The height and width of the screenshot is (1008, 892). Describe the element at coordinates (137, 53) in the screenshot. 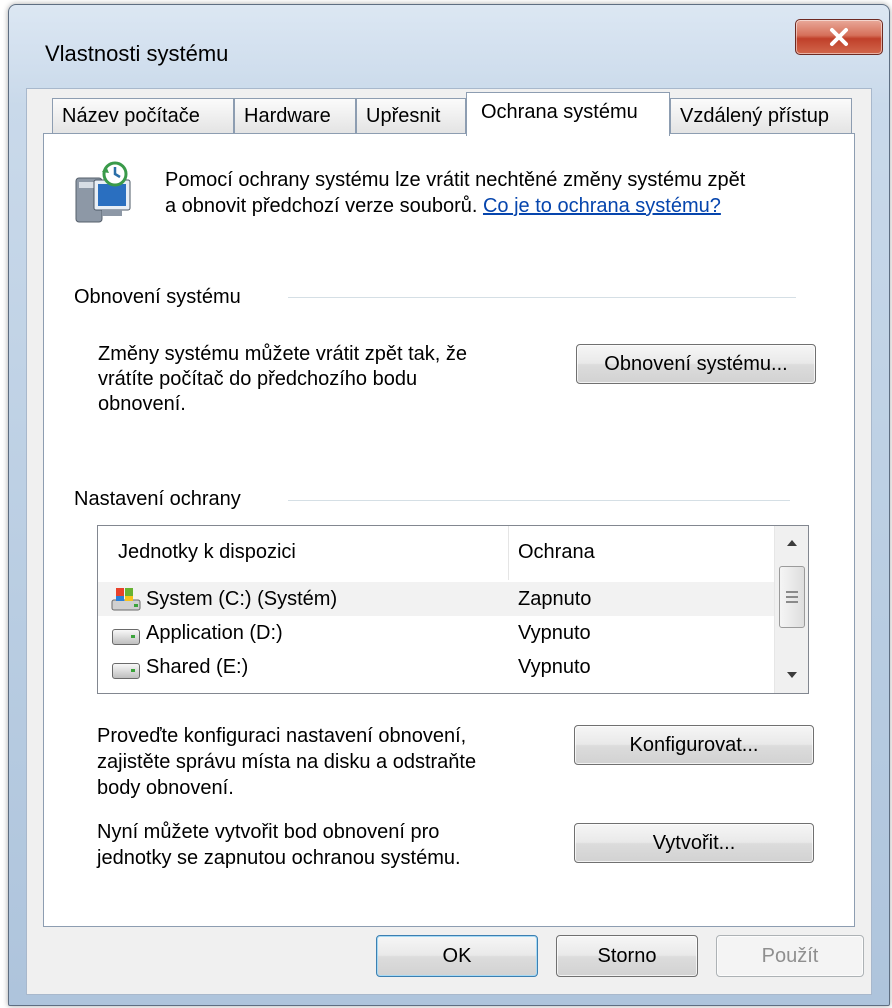

I see `window-title: Vlastnosti systému` at that location.